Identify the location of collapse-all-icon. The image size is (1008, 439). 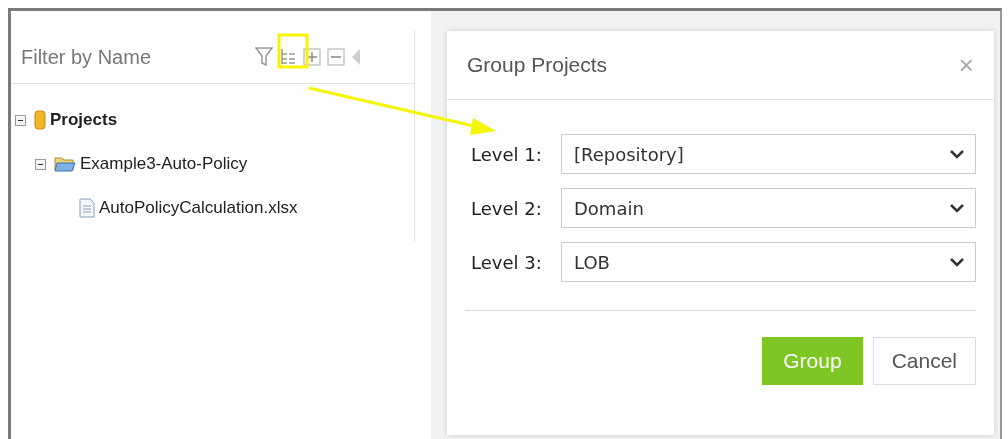
(336, 57).